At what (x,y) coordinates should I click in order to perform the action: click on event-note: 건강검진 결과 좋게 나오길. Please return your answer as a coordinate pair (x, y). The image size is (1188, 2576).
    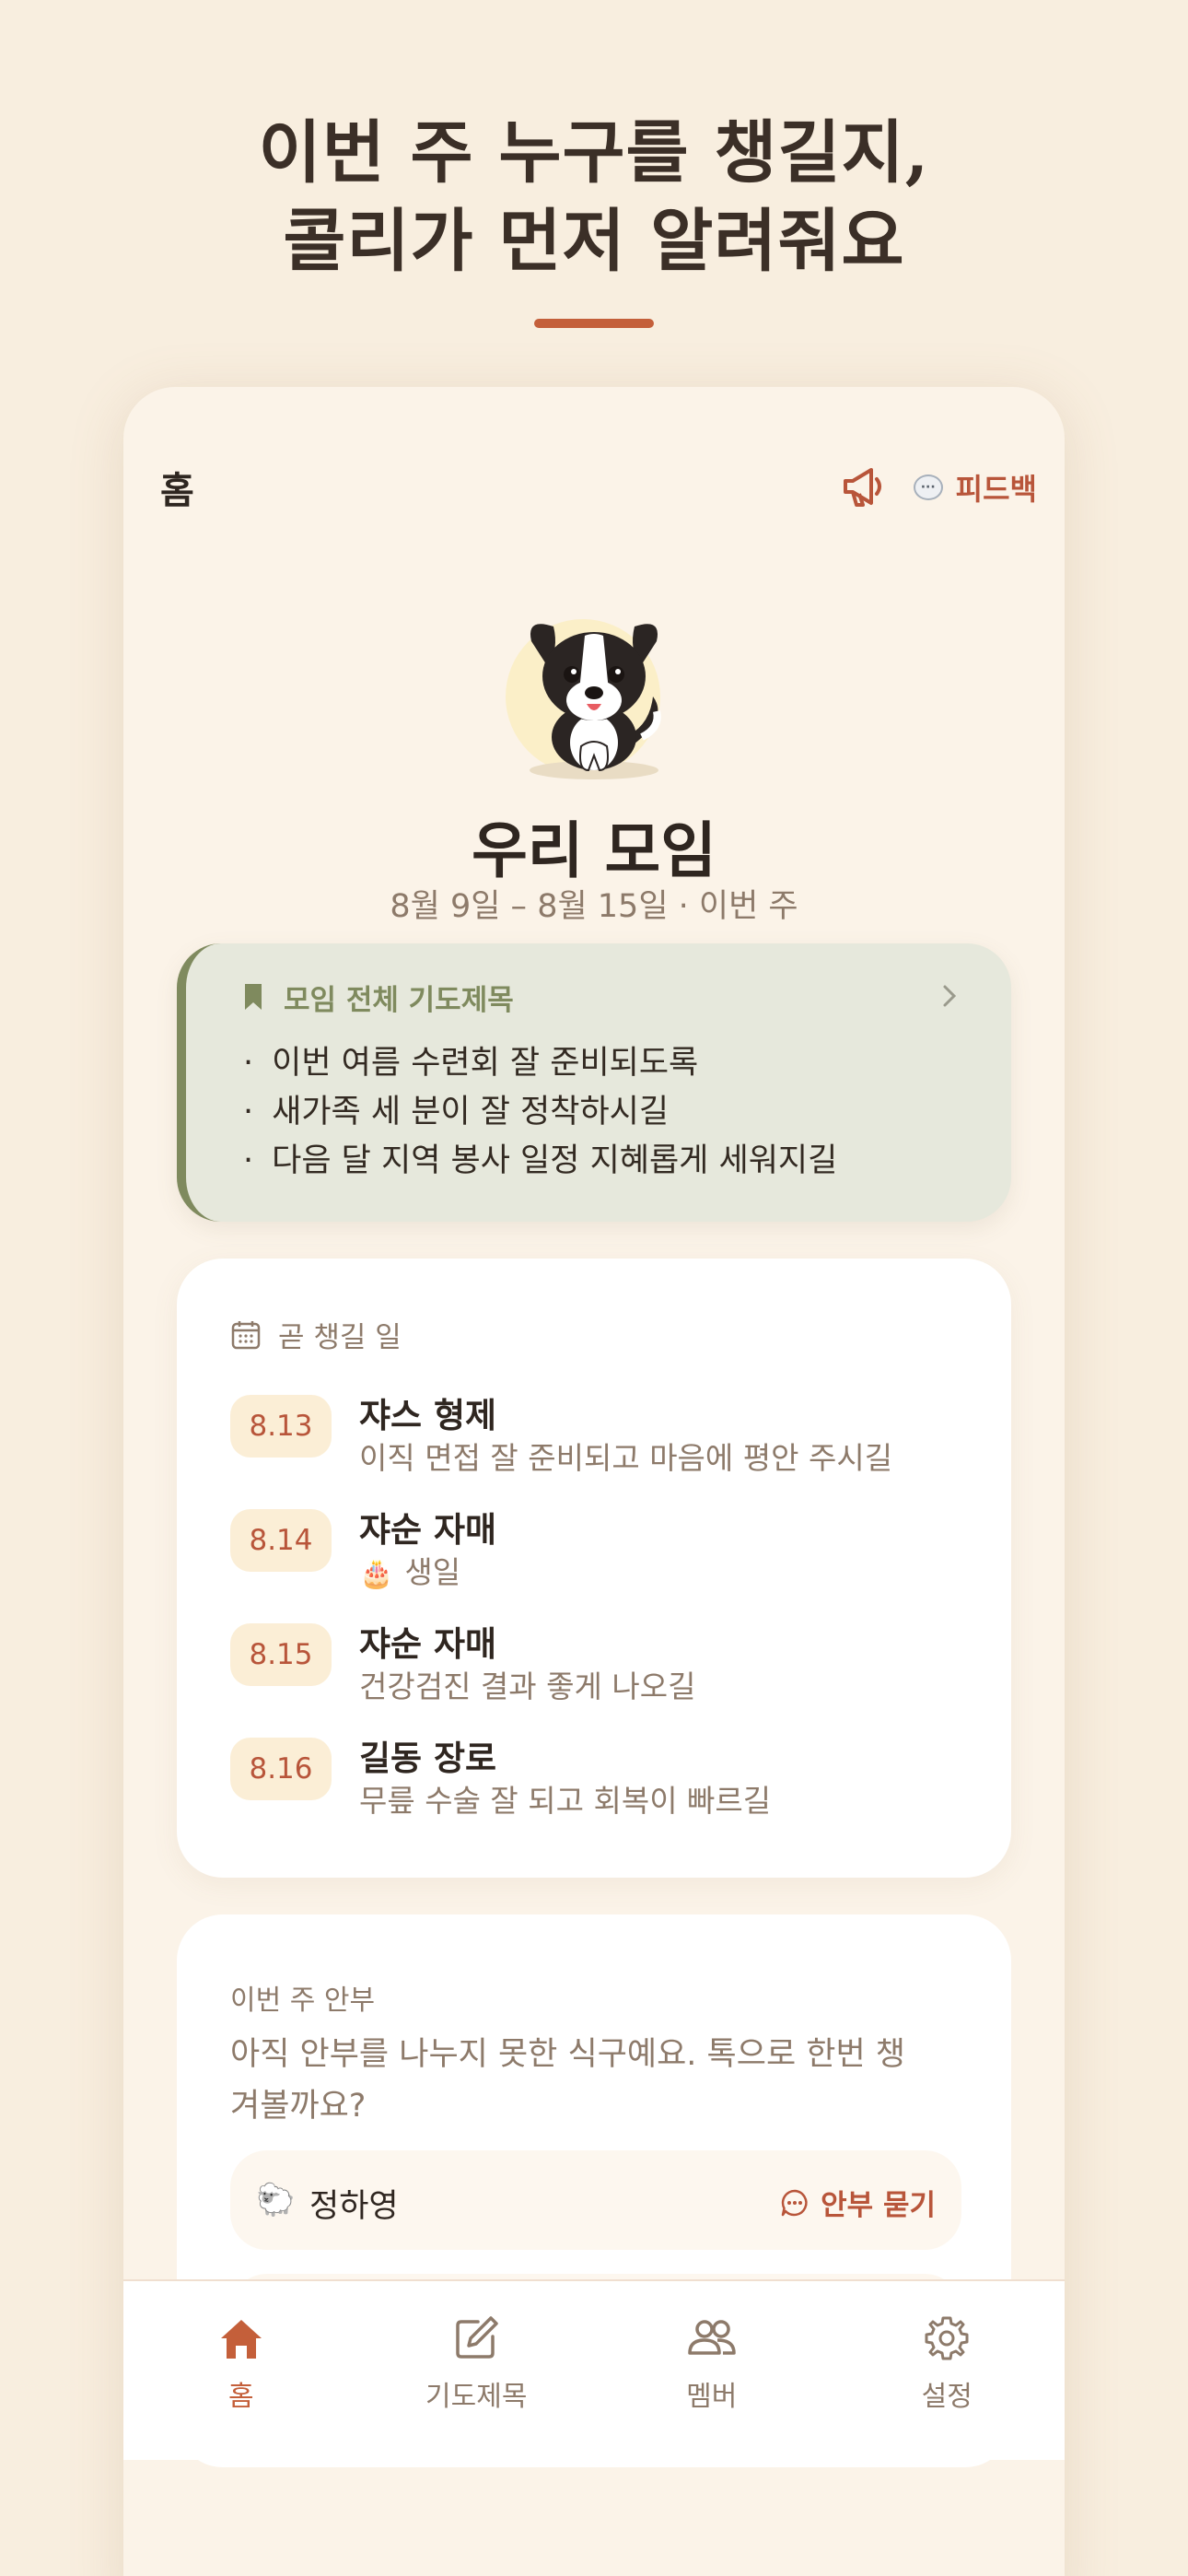
    Looking at the image, I should click on (527, 1686).